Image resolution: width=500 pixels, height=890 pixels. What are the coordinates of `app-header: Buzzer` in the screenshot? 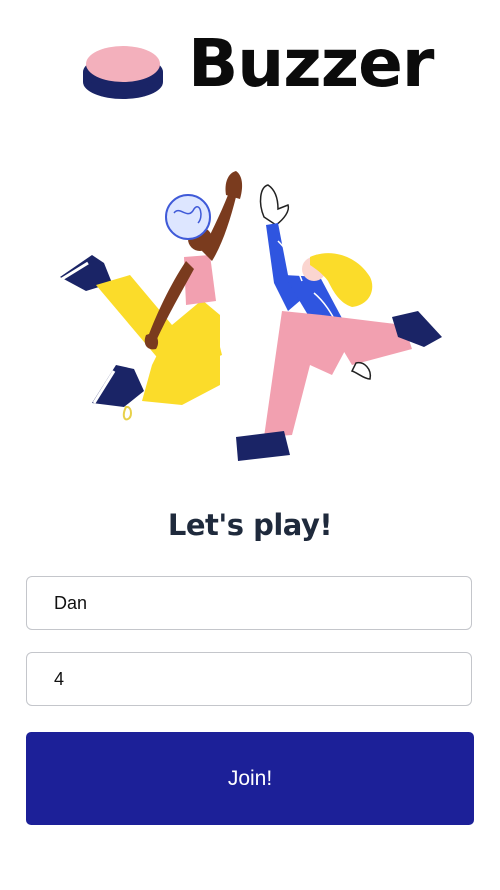 It's located at (250, 66).